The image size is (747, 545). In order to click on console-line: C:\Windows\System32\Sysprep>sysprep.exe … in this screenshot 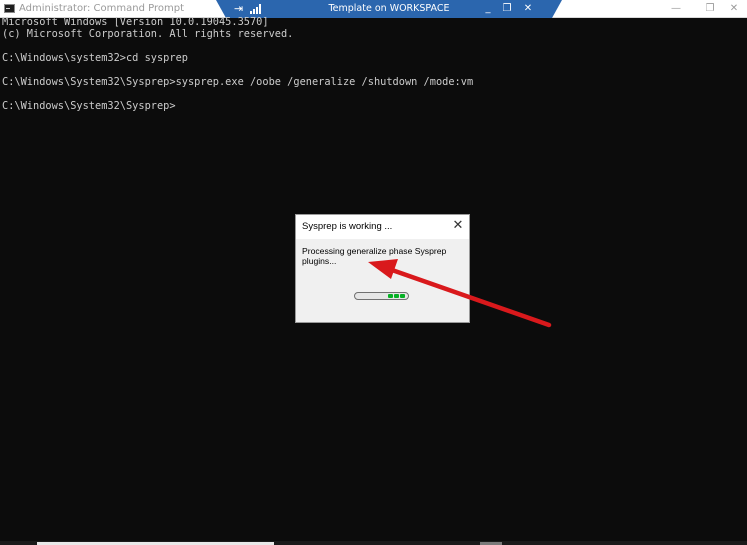, I will do `click(238, 82)`.